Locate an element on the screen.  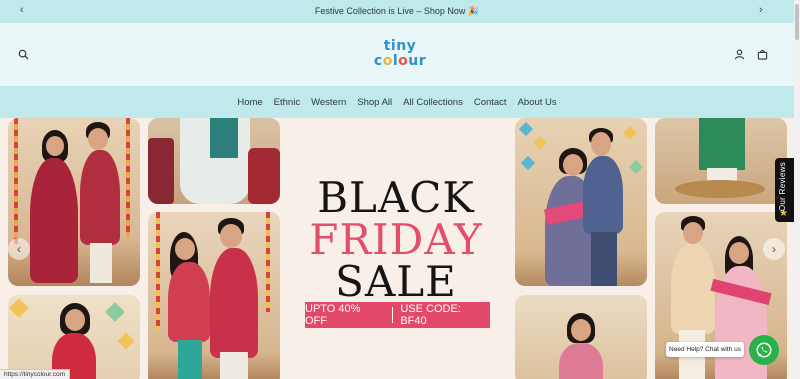
logo: tiny colour is located at coordinates (400, 57).